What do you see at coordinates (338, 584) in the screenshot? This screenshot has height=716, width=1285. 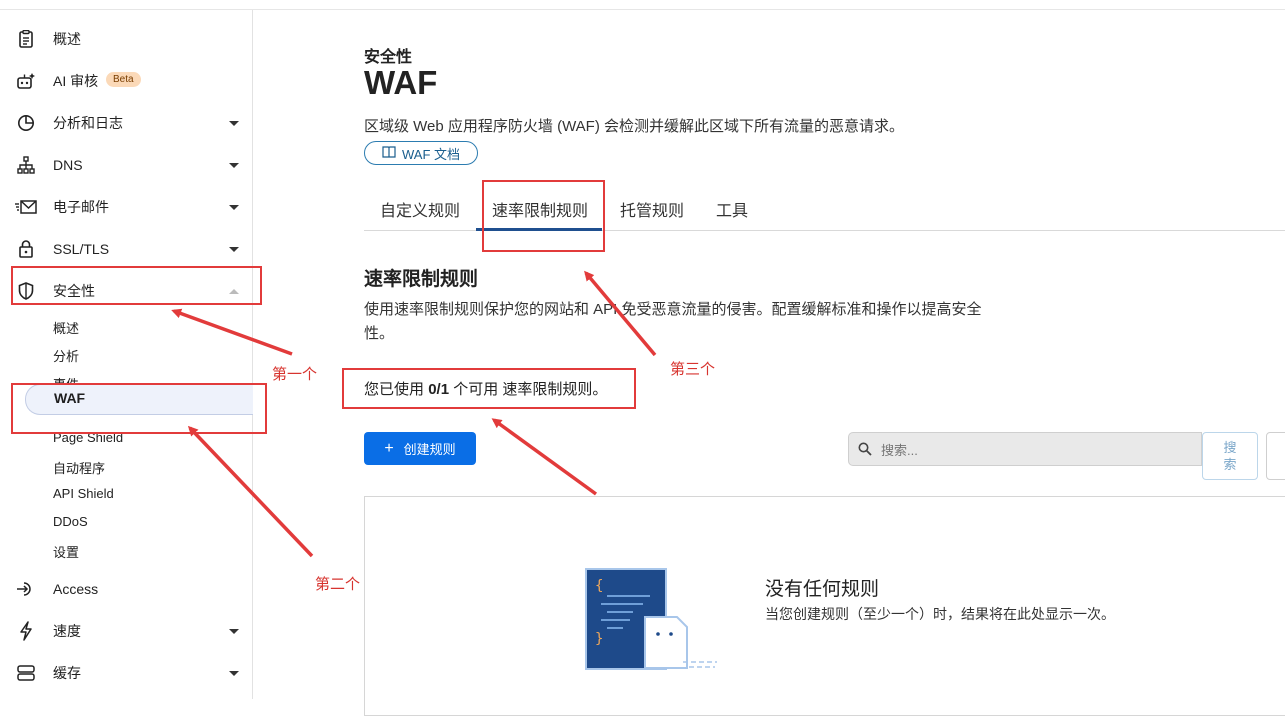 I see `annotation-label-second: 第二个` at bounding box center [338, 584].